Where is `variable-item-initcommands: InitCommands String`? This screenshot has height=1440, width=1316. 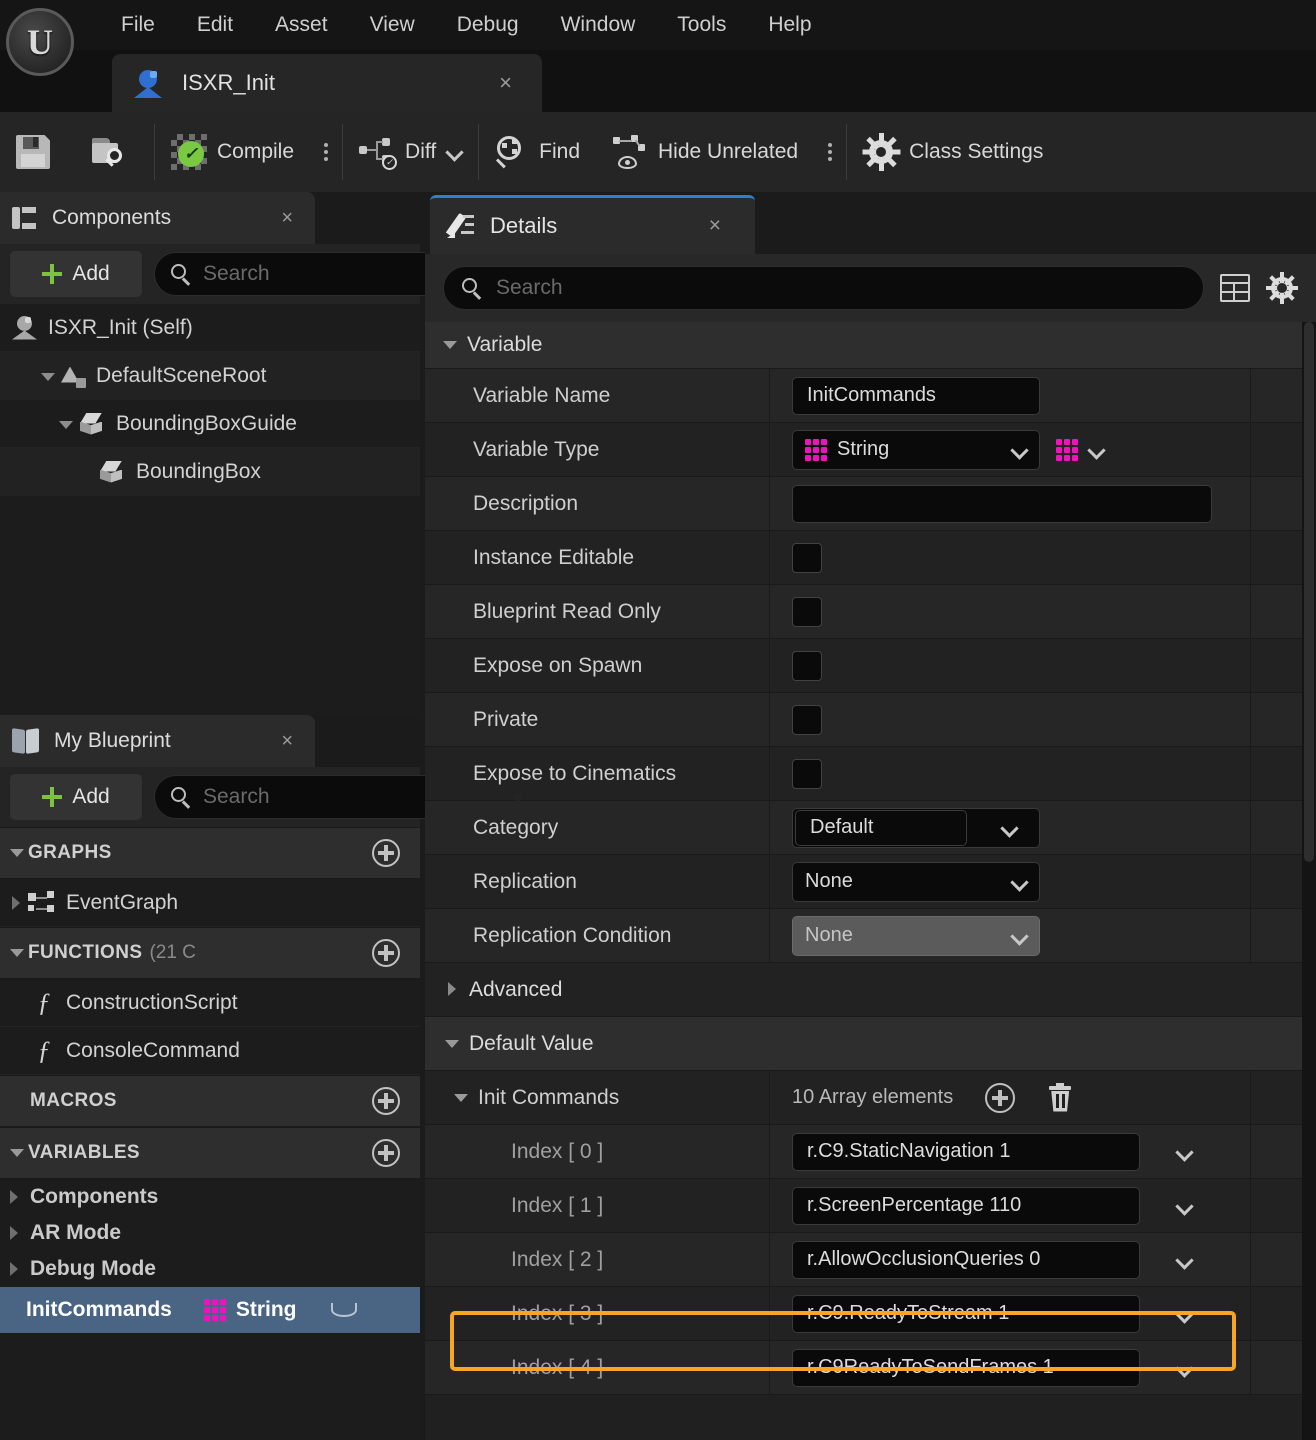 variable-item-initcommands: InitCommands String is located at coordinates (210, 1310).